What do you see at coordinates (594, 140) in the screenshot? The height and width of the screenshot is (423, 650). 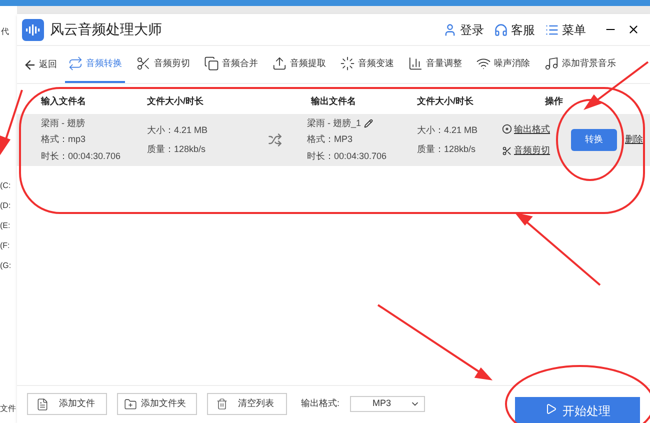 I see `convert-button: 转换` at bounding box center [594, 140].